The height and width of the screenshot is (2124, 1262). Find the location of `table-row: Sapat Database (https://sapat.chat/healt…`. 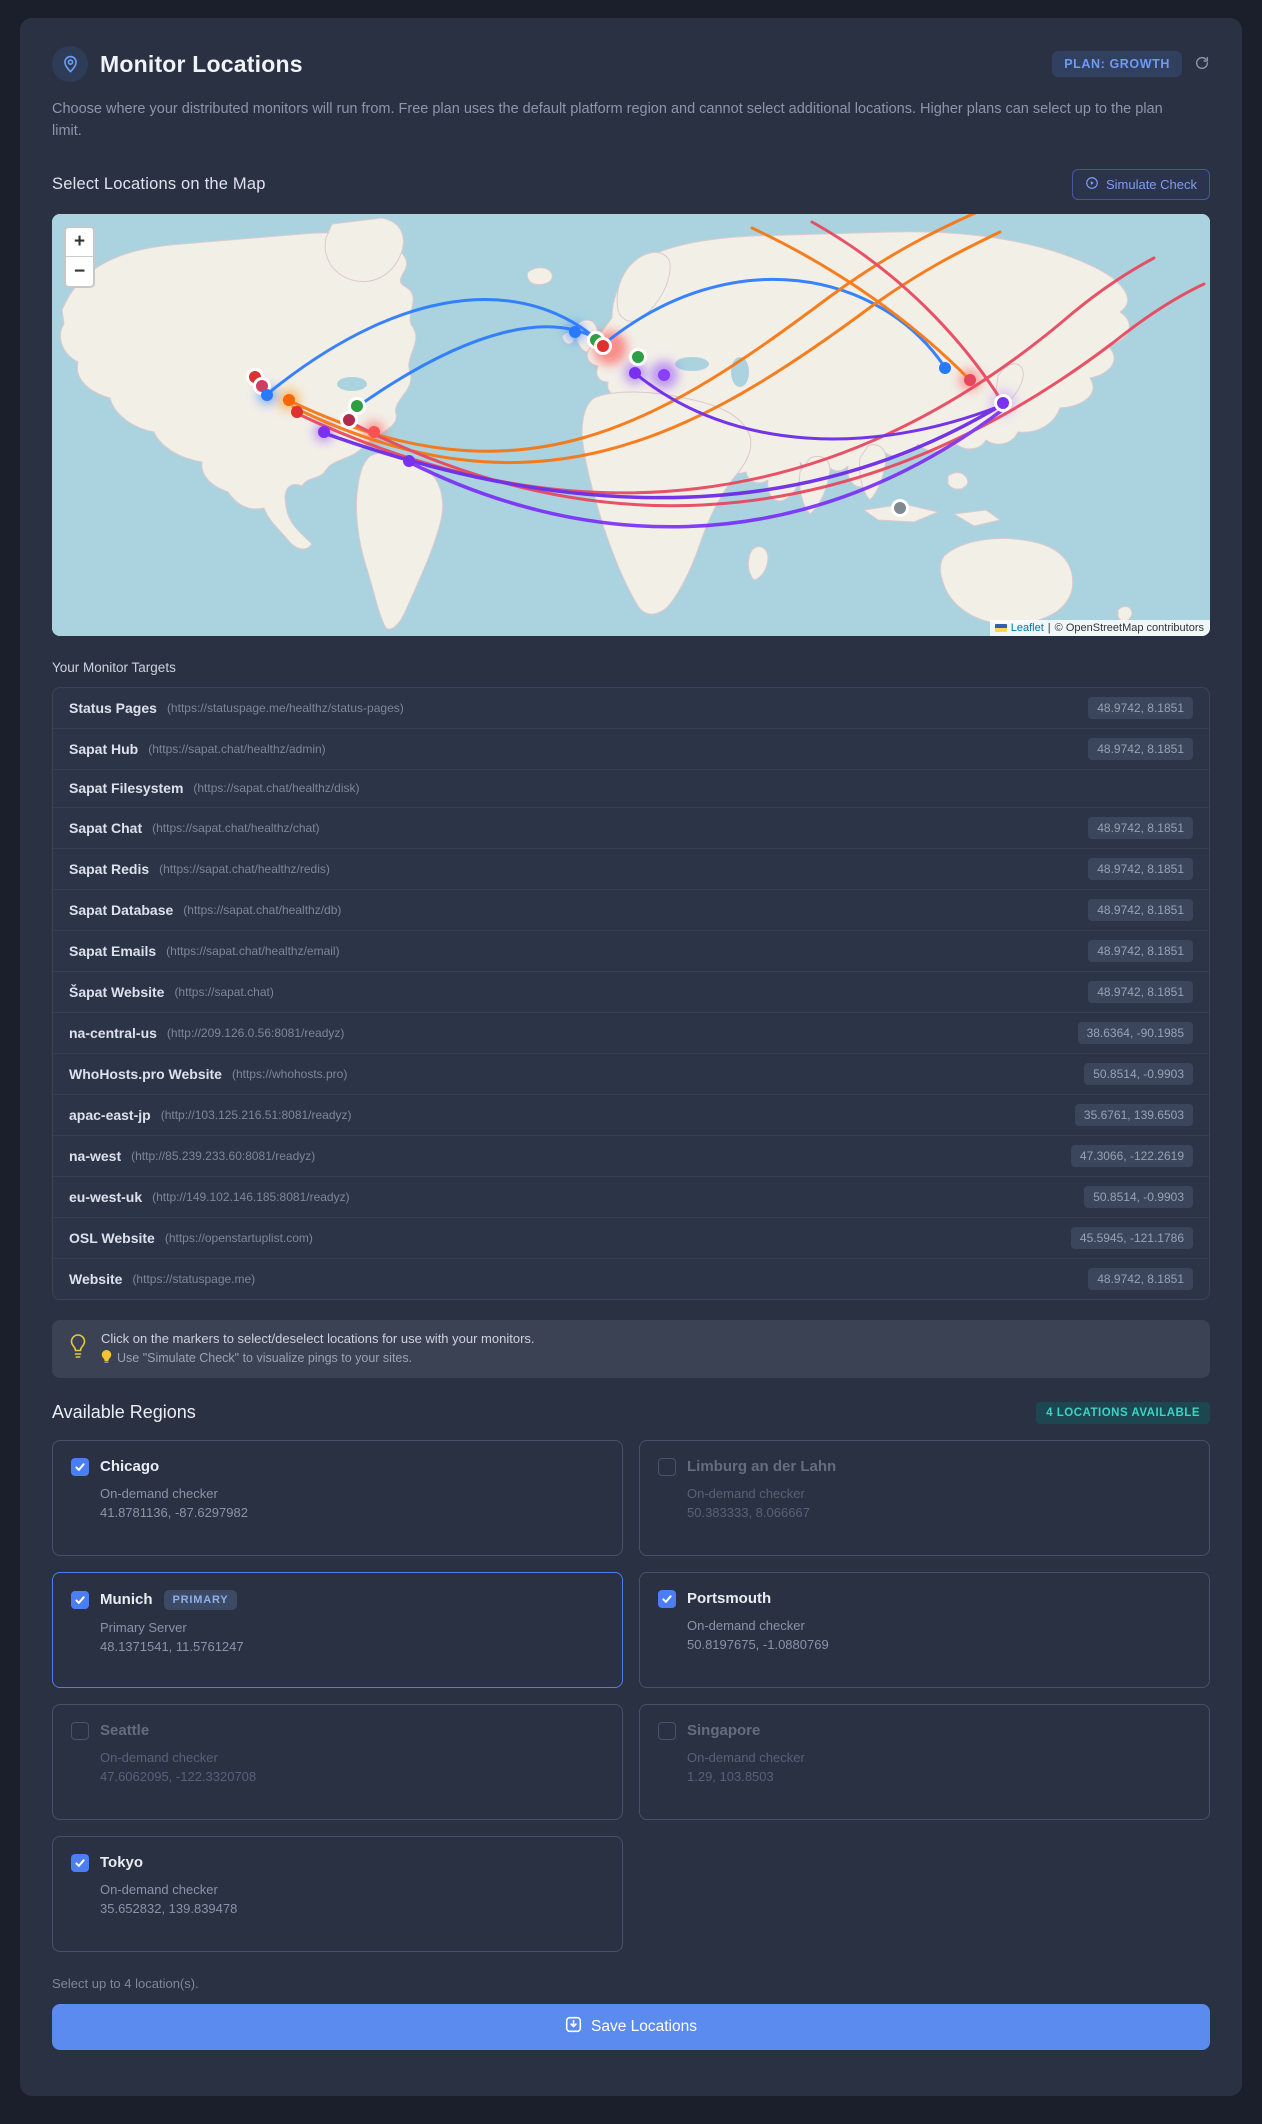

table-row: Sapat Database (https://sapat.chat/healt… is located at coordinates (631, 909).